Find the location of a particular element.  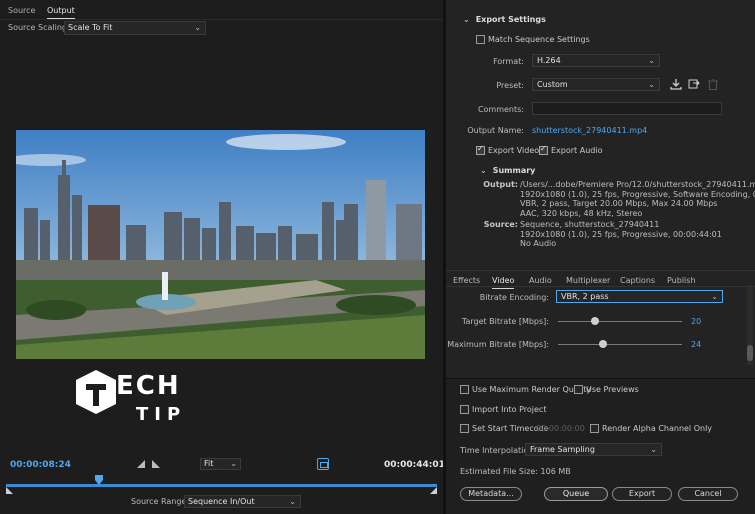

import-into-project-checkbox is located at coordinates (464, 409).